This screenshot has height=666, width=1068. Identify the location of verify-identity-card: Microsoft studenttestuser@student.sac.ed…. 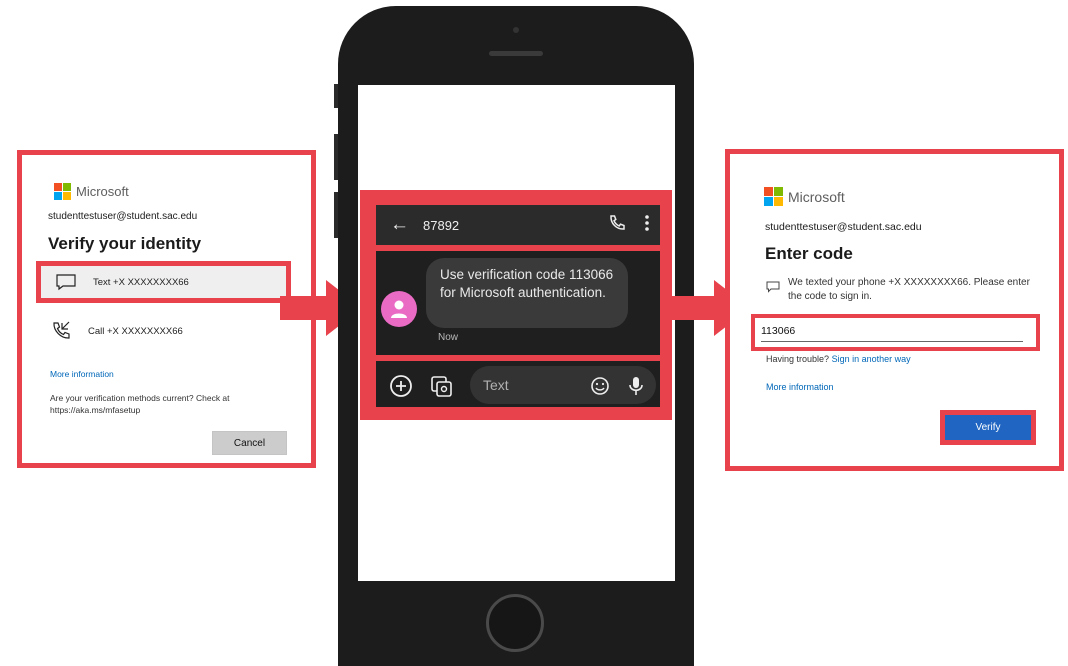
(166, 309).